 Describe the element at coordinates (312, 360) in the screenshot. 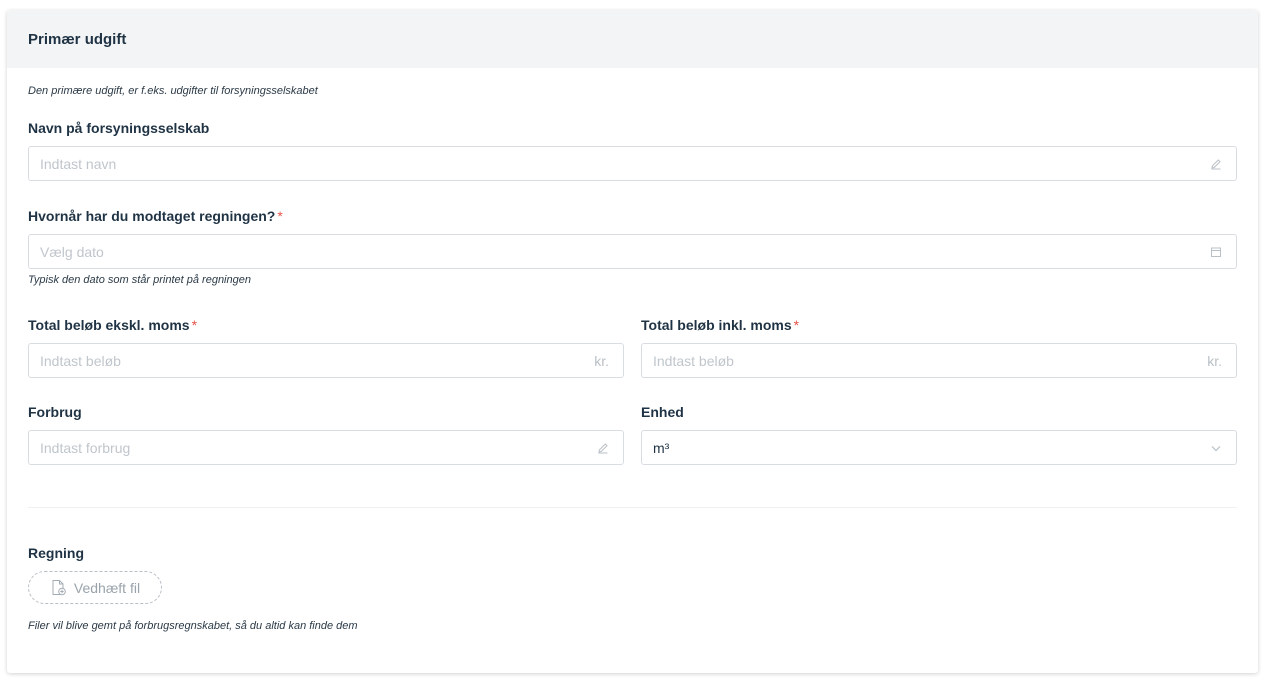

I see `total-excl-input` at that location.